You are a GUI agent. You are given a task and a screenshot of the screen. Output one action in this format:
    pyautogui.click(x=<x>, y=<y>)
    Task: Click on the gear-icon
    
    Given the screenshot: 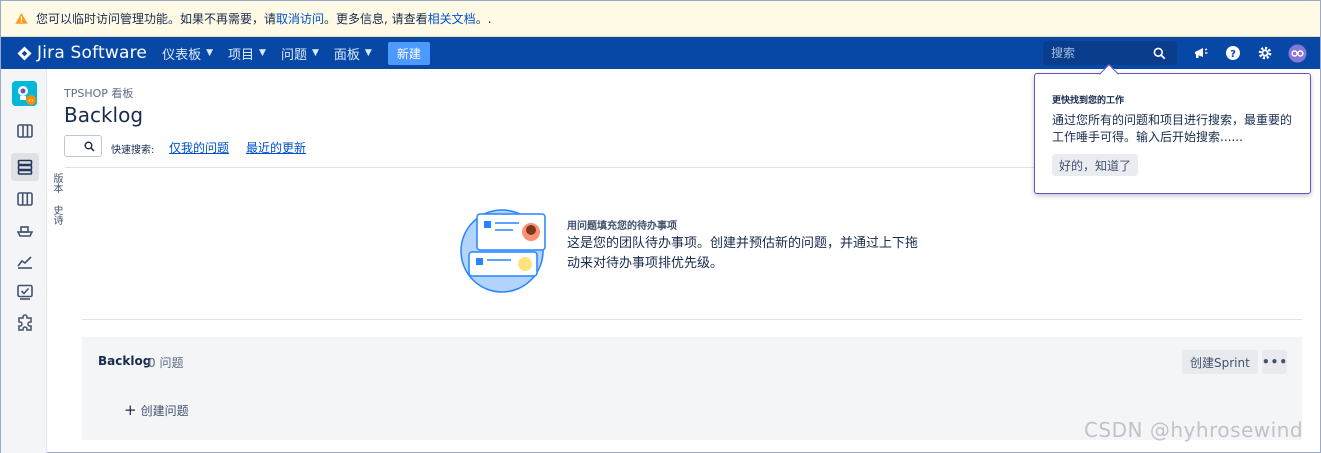 What is the action you would take?
    pyautogui.click(x=1265, y=53)
    